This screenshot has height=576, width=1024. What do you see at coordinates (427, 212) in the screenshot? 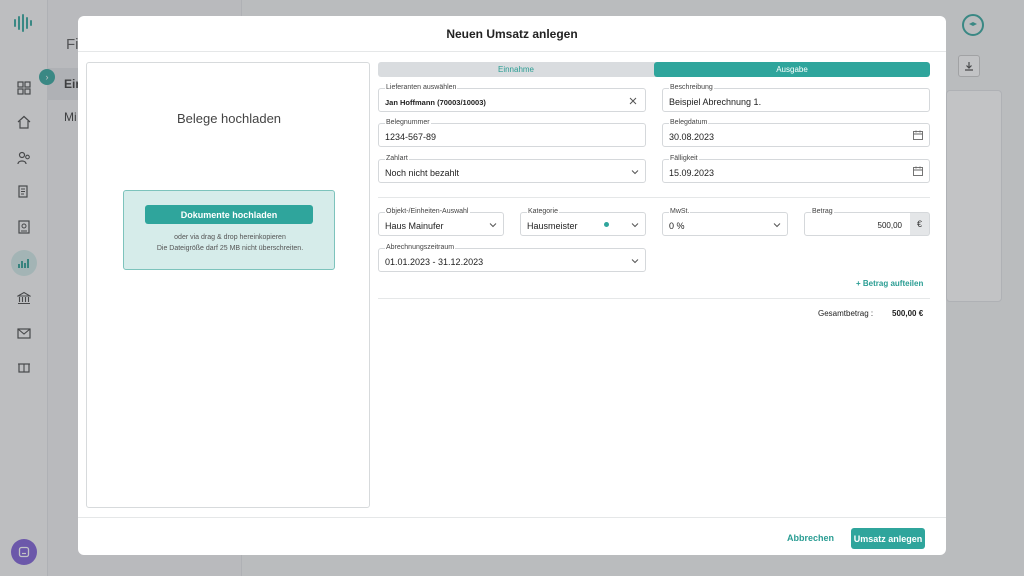
I see `object-label: Objekt-/Einheiten-Auswahl` at bounding box center [427, 212].